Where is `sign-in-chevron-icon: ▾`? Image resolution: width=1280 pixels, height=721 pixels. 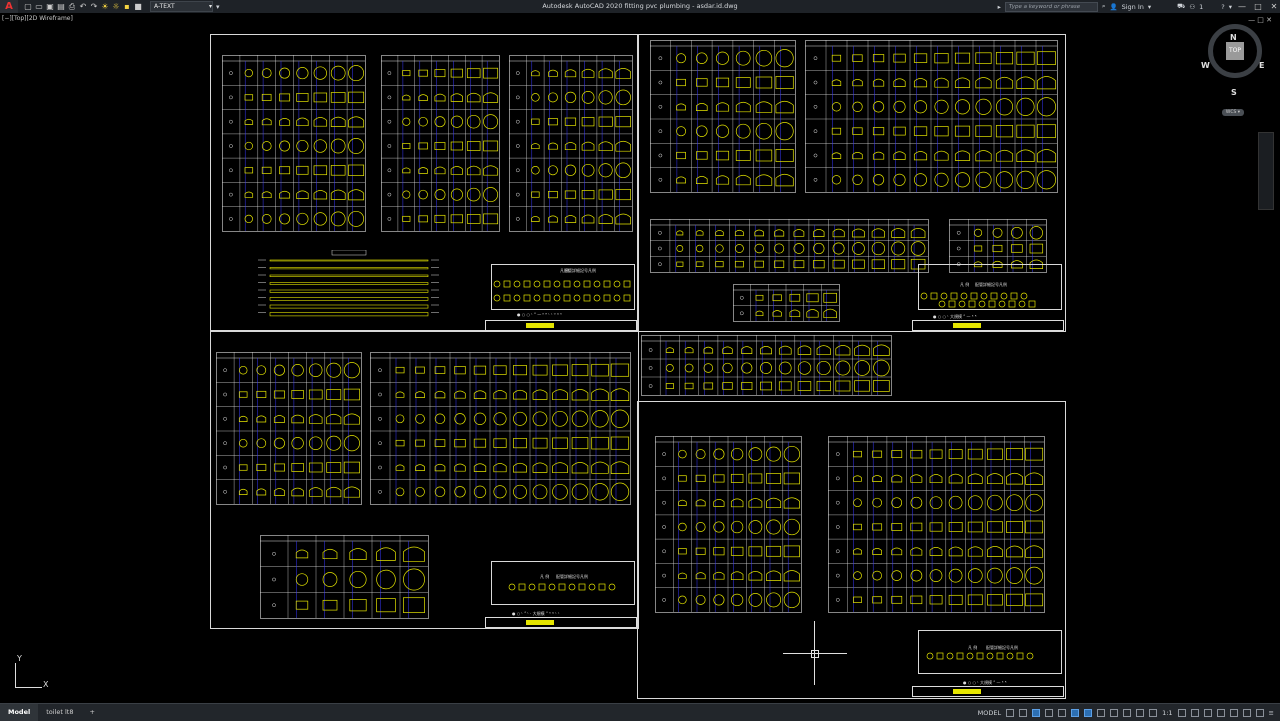
sign-in-chevron-icon: ▾ is located at coordinates (1149, 7).